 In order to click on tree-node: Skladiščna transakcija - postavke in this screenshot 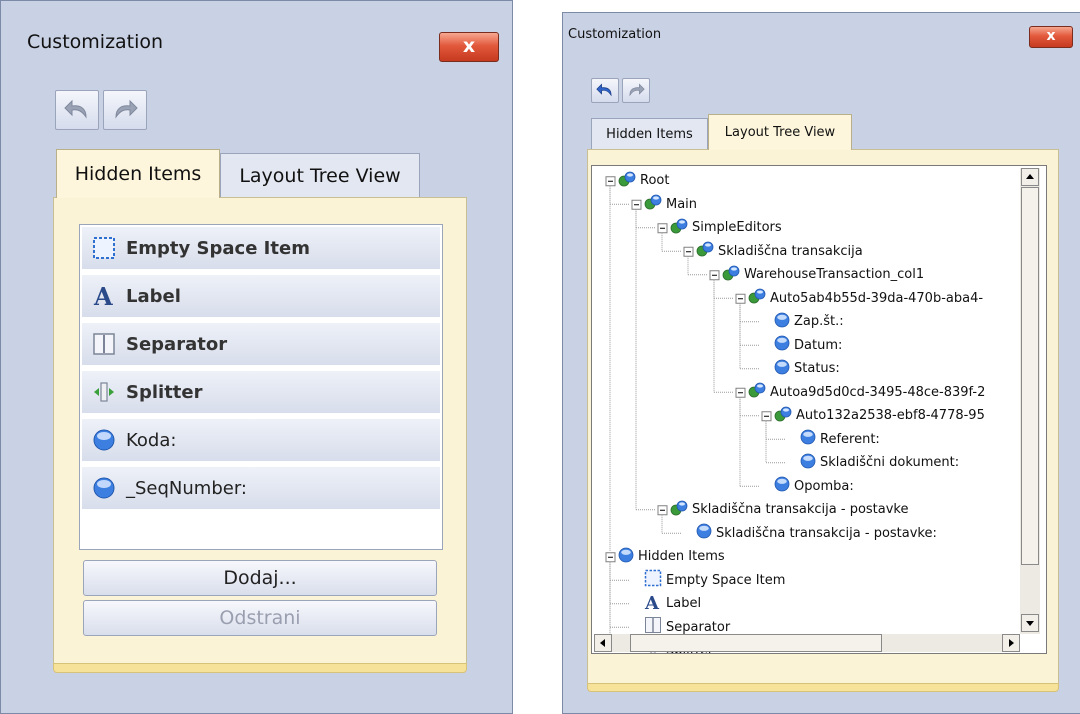, I will do `click(789, 510)`.